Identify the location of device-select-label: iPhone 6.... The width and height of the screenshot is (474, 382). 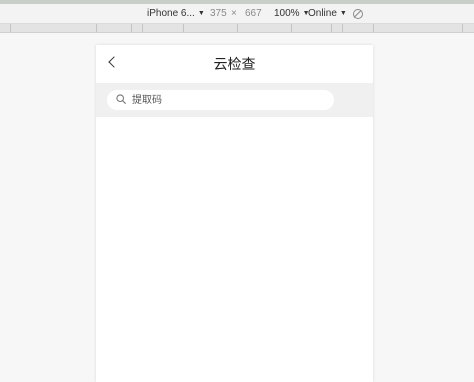
(171, 13).